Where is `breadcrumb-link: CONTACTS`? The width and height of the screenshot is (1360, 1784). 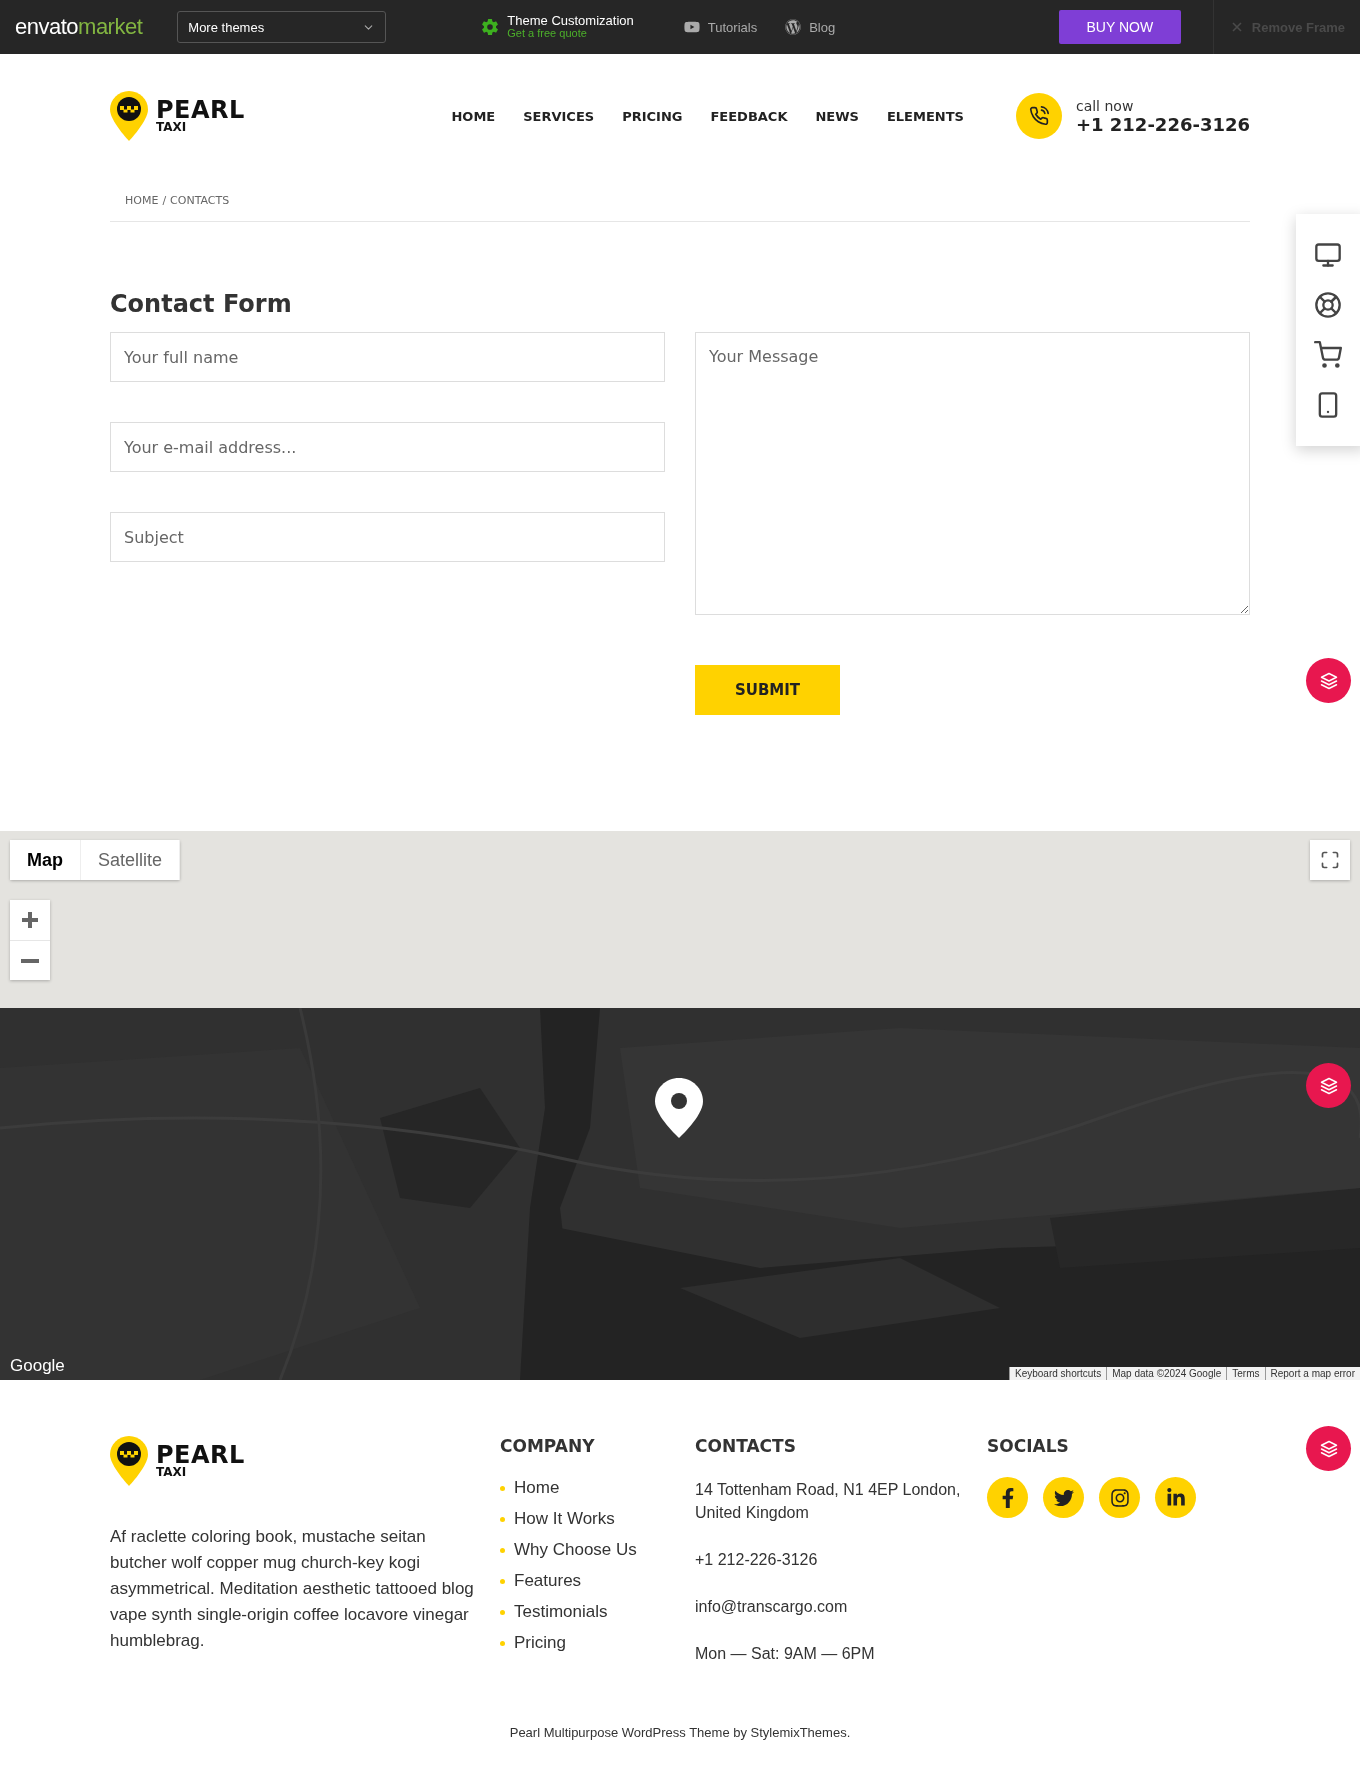
breadcrumb-link: CONTACTS is located at coordinates (200, 200).